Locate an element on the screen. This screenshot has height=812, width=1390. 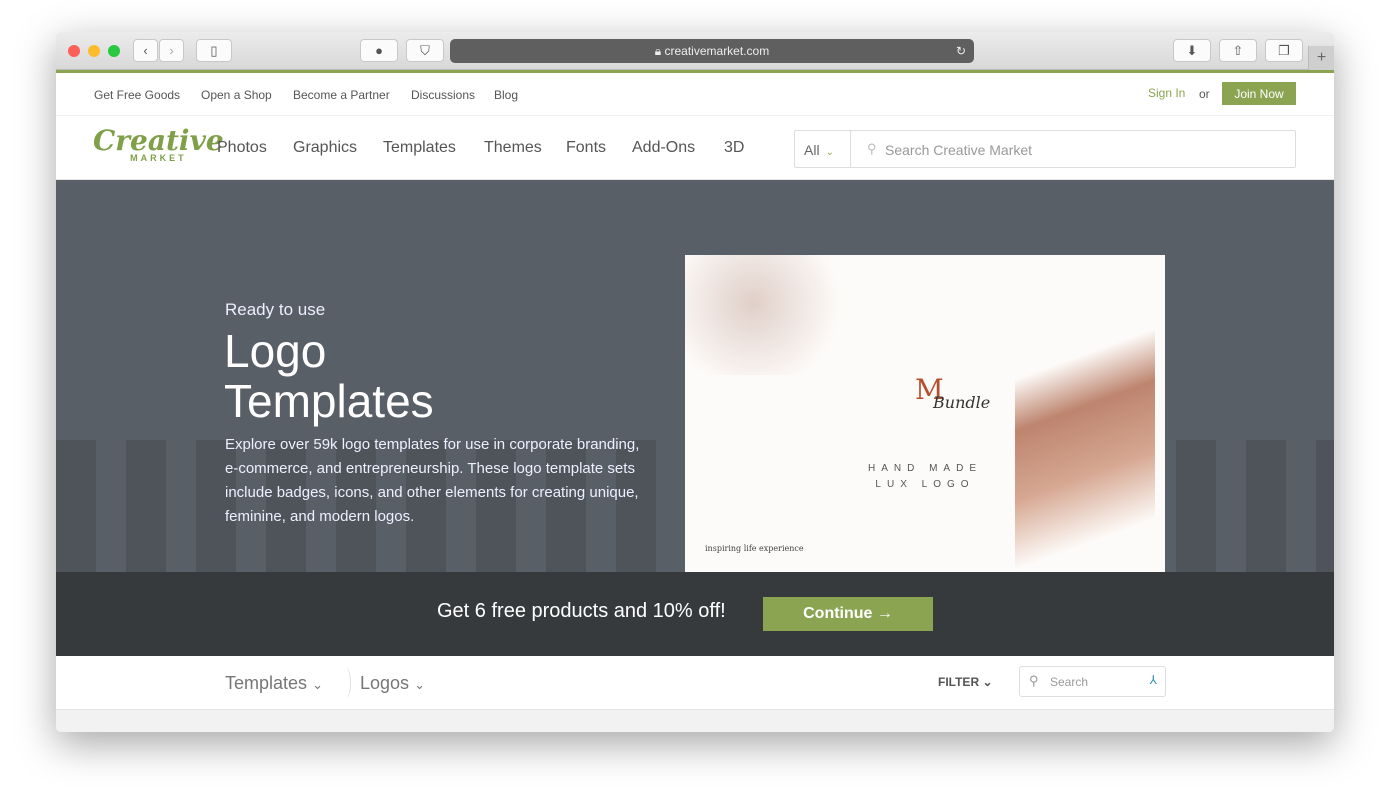
back-button: ‹ is located at coordinates (145, 50).